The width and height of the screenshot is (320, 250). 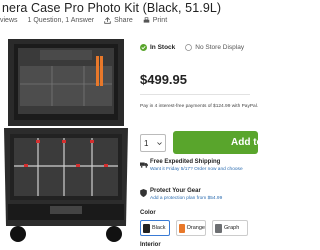 What do you see at coordinates (189, 47) in the screenshot?
I see `store-icon` at bounding box center [189, 47].